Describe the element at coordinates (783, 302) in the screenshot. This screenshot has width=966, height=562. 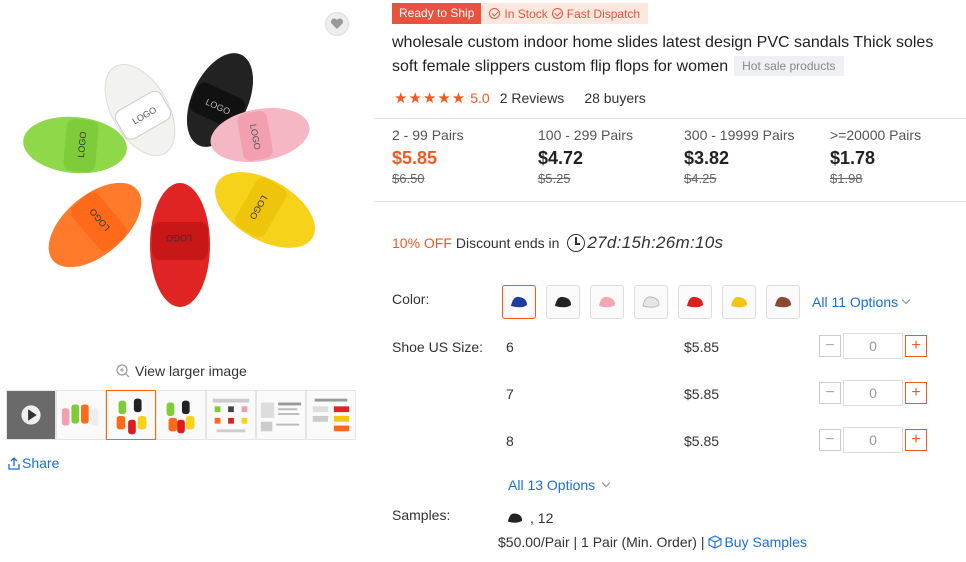
I see `color-swatch-brown` at that location.